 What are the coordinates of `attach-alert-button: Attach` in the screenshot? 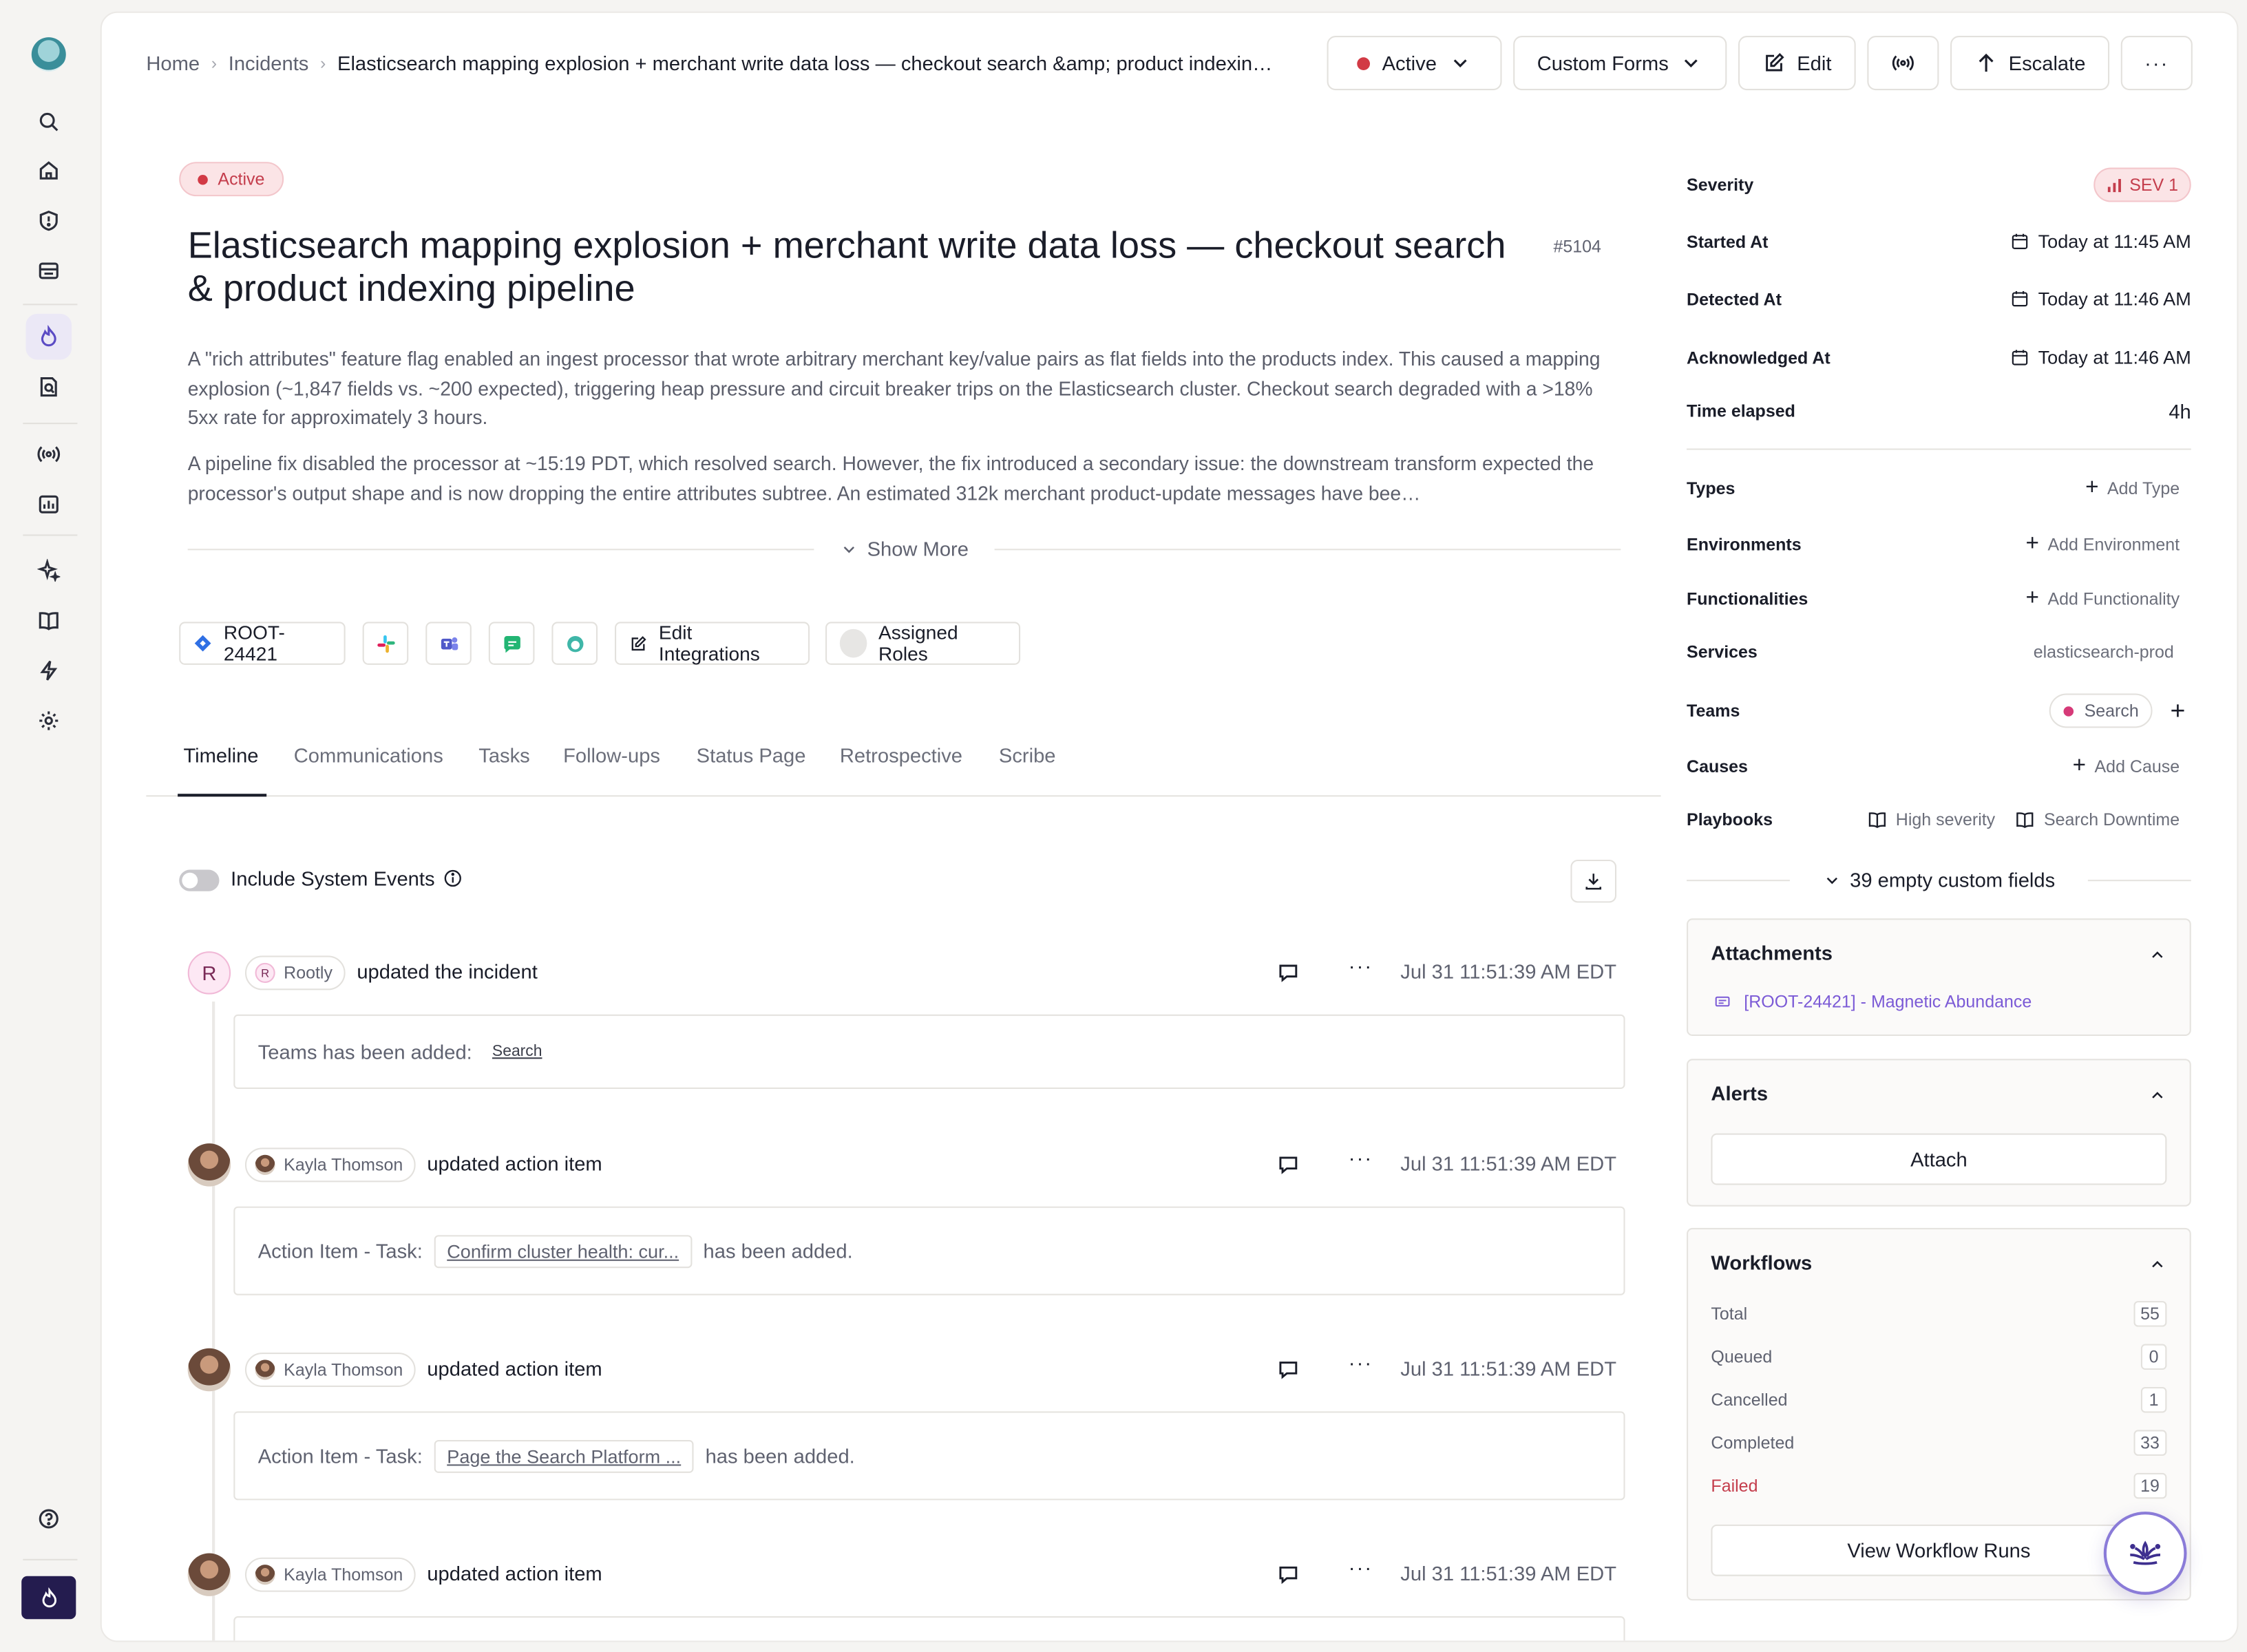 It's located at (1939, 1159).